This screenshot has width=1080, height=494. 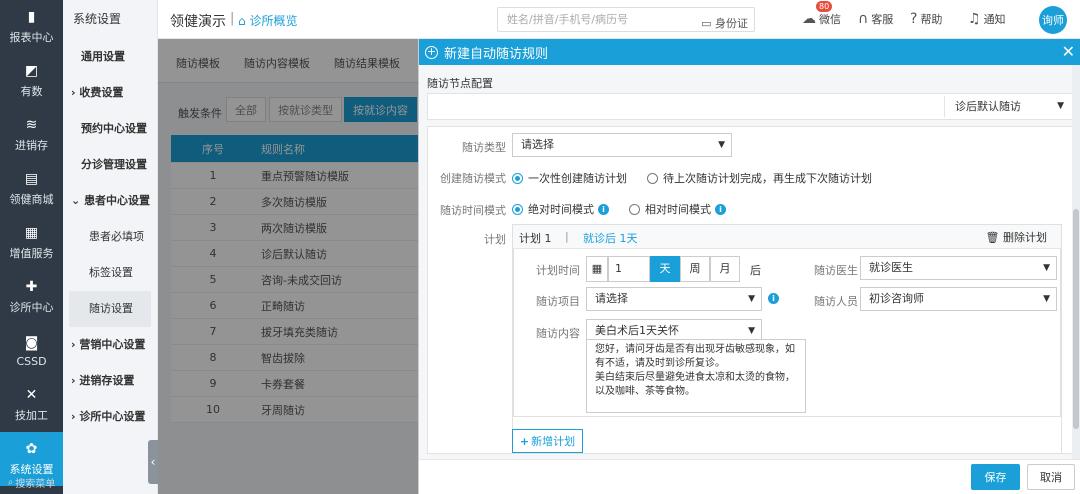 I want to click on nav-item-mall: ▤ 领健商城, so click(x=31, y=189).